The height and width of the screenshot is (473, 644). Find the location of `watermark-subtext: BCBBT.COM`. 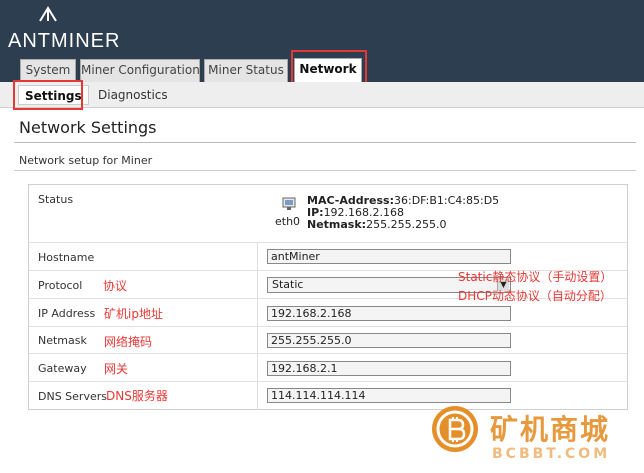

watermark-subtext: BCBBT.COM is located at coordinates (551, 454).